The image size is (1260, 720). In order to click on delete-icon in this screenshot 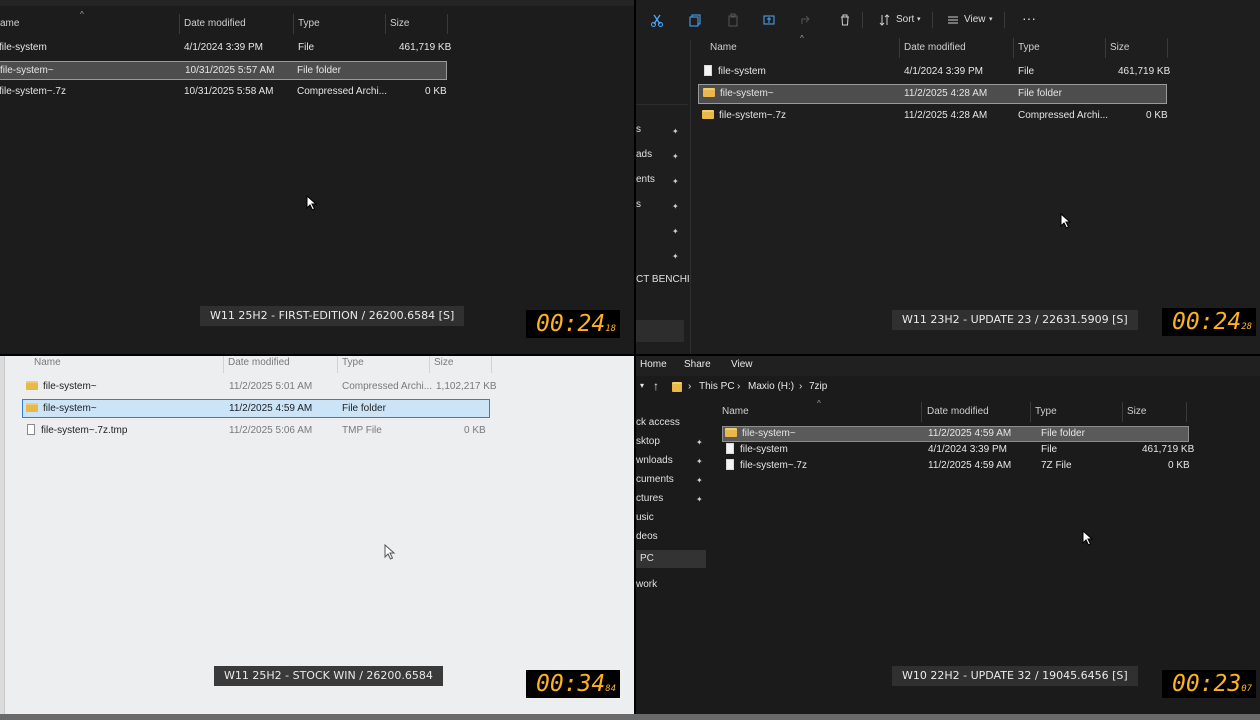, I will do `click(845, 20)`.